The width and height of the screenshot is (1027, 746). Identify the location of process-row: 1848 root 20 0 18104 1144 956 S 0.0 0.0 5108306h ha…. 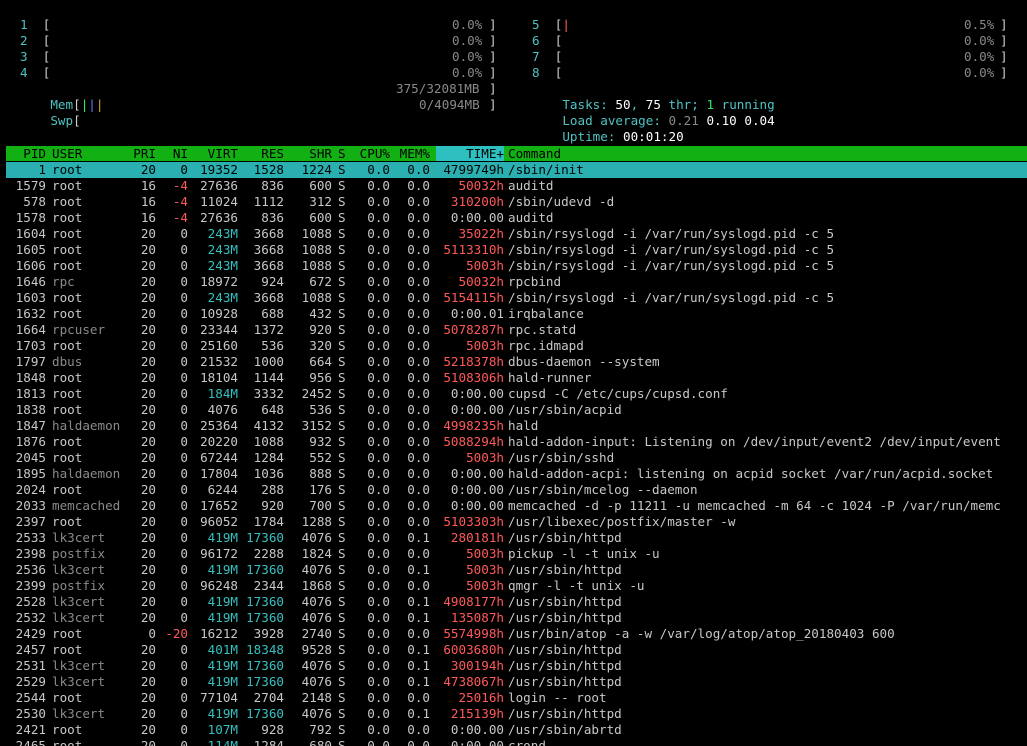
(516, 378).